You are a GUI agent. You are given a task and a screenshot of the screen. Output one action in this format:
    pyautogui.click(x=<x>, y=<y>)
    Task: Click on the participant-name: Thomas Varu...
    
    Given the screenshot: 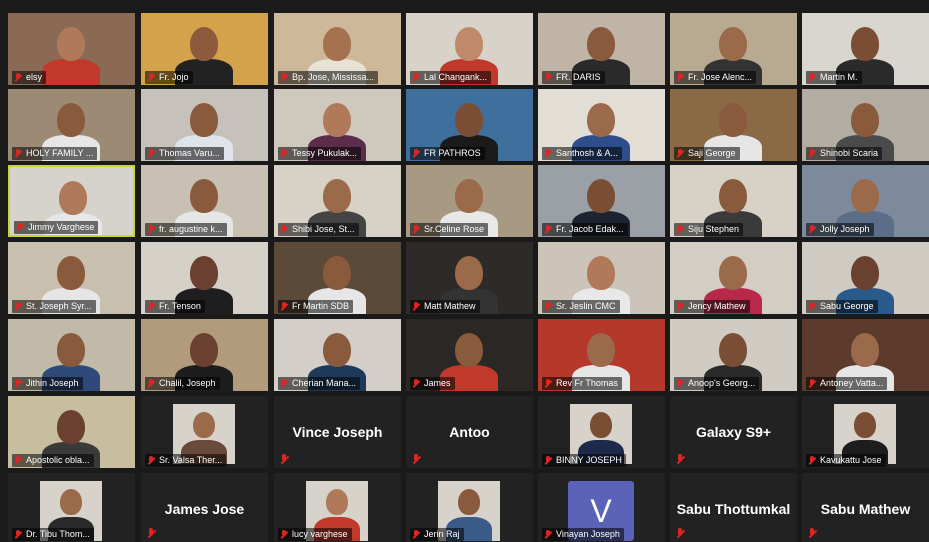 What is the action you would take?
    pyautogui.click(x=189, y=153)
    